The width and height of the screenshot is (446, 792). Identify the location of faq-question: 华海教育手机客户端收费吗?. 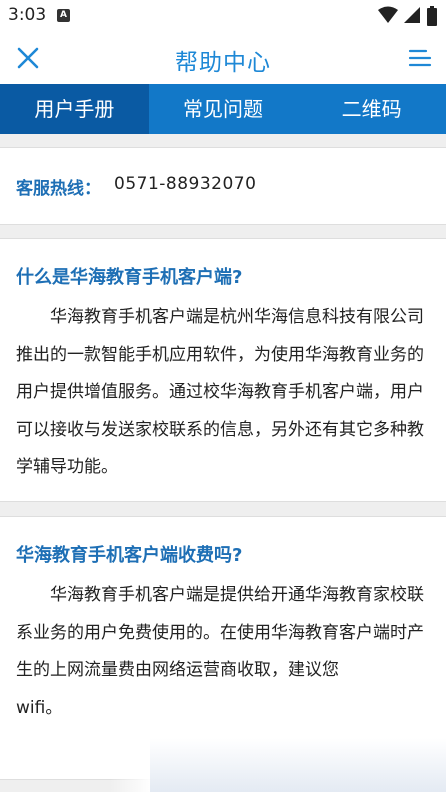
(129, 555).